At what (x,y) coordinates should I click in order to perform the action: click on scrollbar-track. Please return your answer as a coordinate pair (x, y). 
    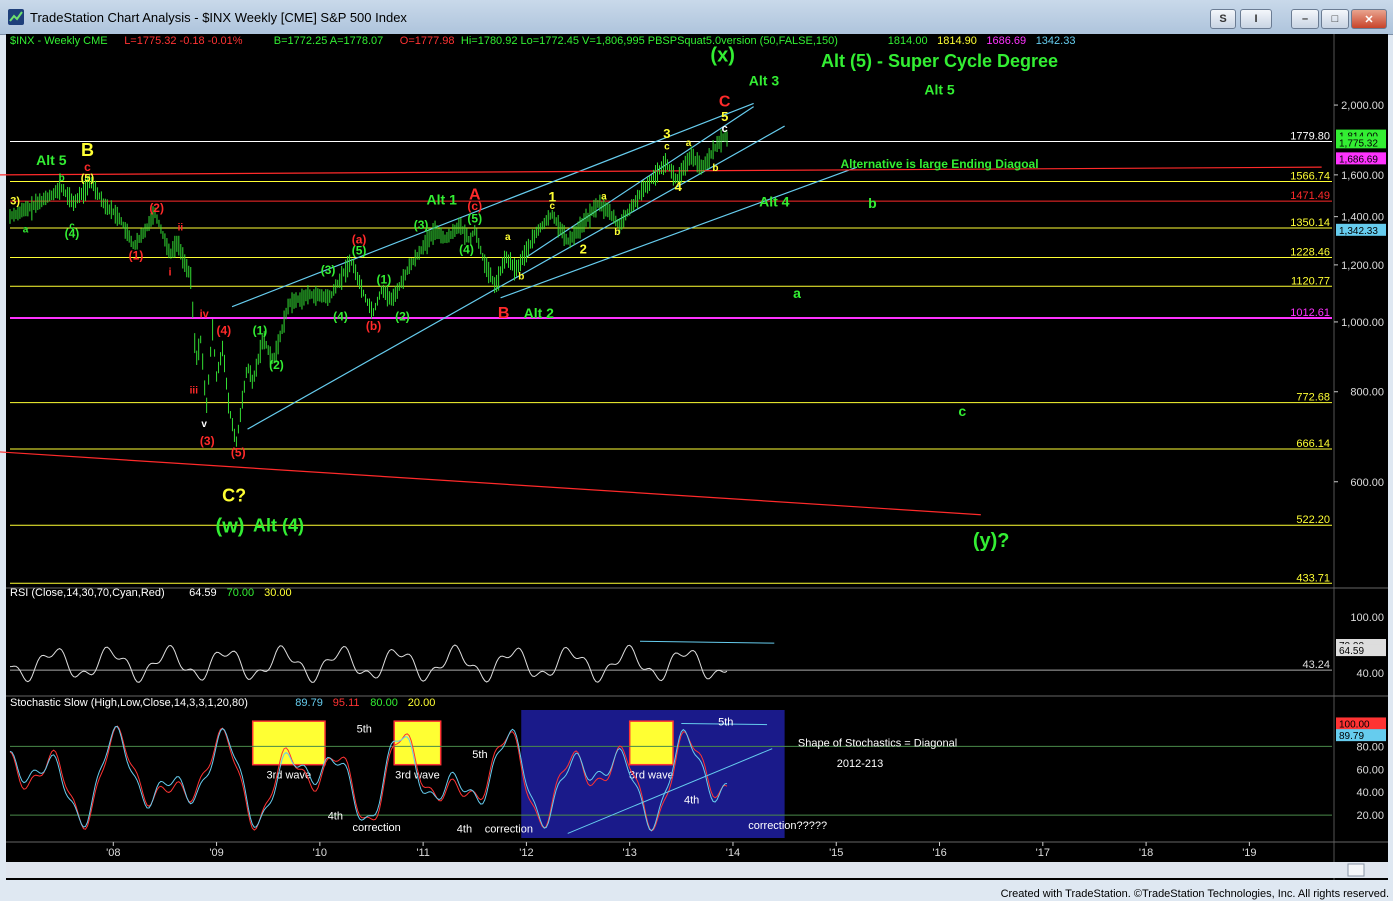
    Looking at the image, I should click on (697, 870).